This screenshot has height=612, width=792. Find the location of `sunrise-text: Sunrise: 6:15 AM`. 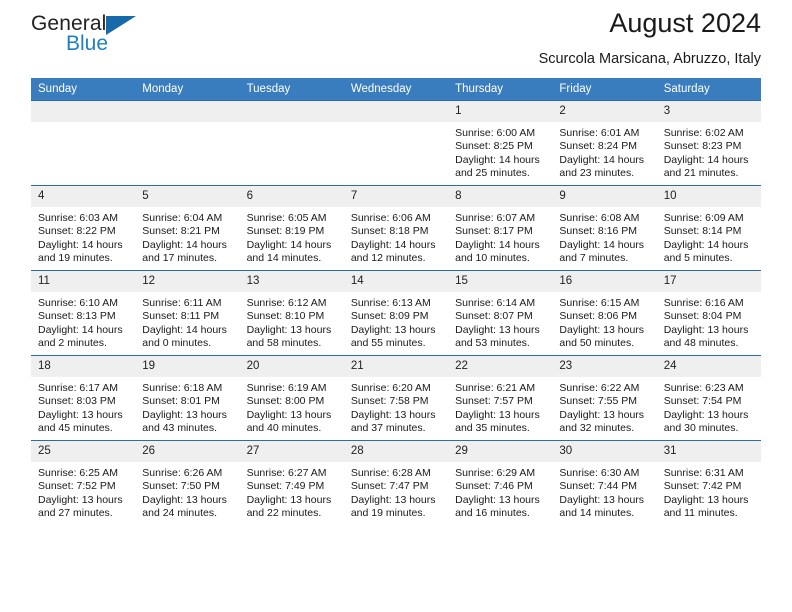

sunrise-text: Sunrise: 6:15 AM is located at coordinates (599, 303).